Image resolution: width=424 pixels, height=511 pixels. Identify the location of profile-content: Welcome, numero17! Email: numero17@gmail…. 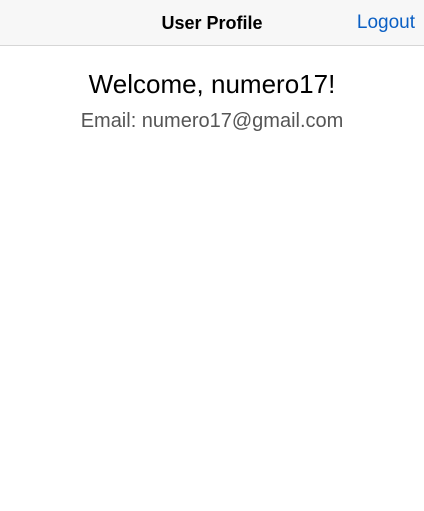
(212, 100).